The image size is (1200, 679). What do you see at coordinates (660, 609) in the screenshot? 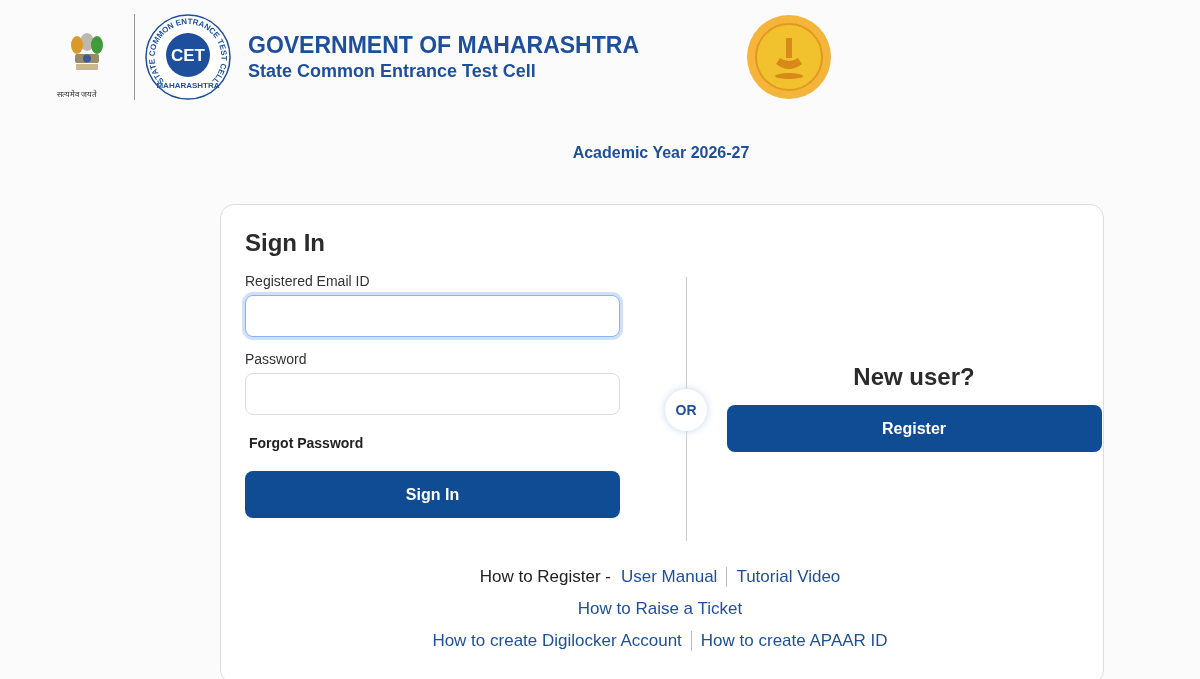
I see `help-link: How to Raise a Ticket` at bounding box center [660, 609].